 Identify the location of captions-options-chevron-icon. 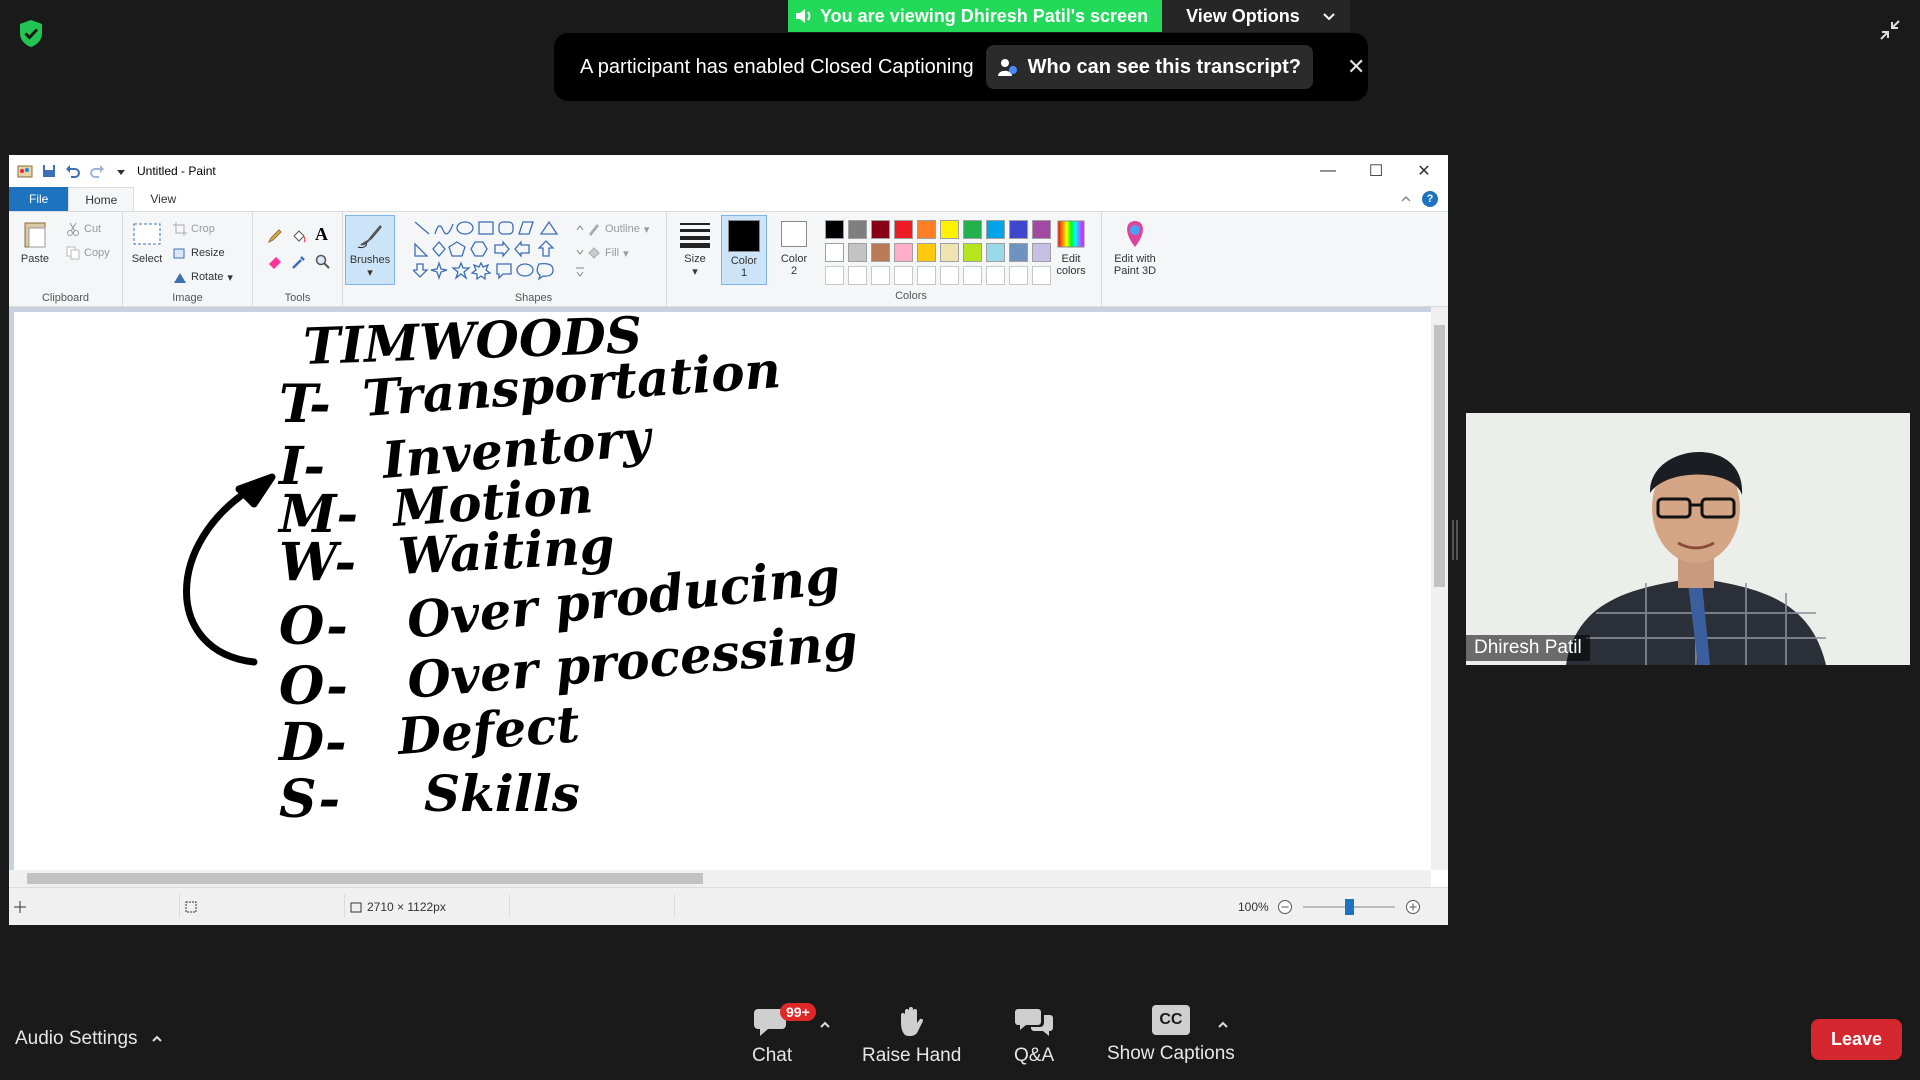
(1223, 1025).